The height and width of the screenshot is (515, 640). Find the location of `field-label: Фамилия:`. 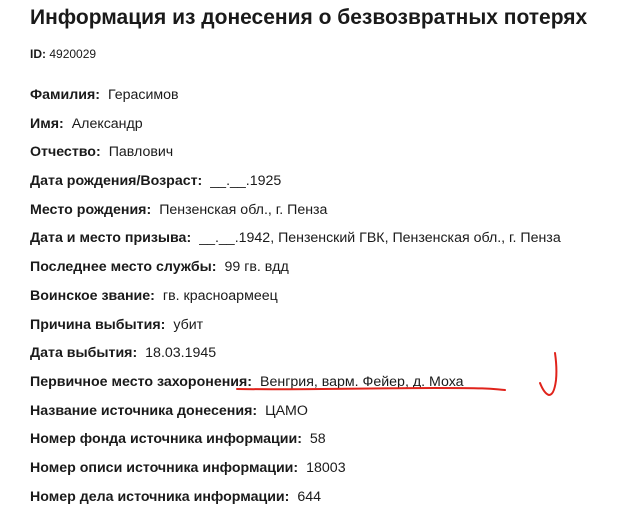

field-label: Фамилия: is located at coordinates (65, 95).